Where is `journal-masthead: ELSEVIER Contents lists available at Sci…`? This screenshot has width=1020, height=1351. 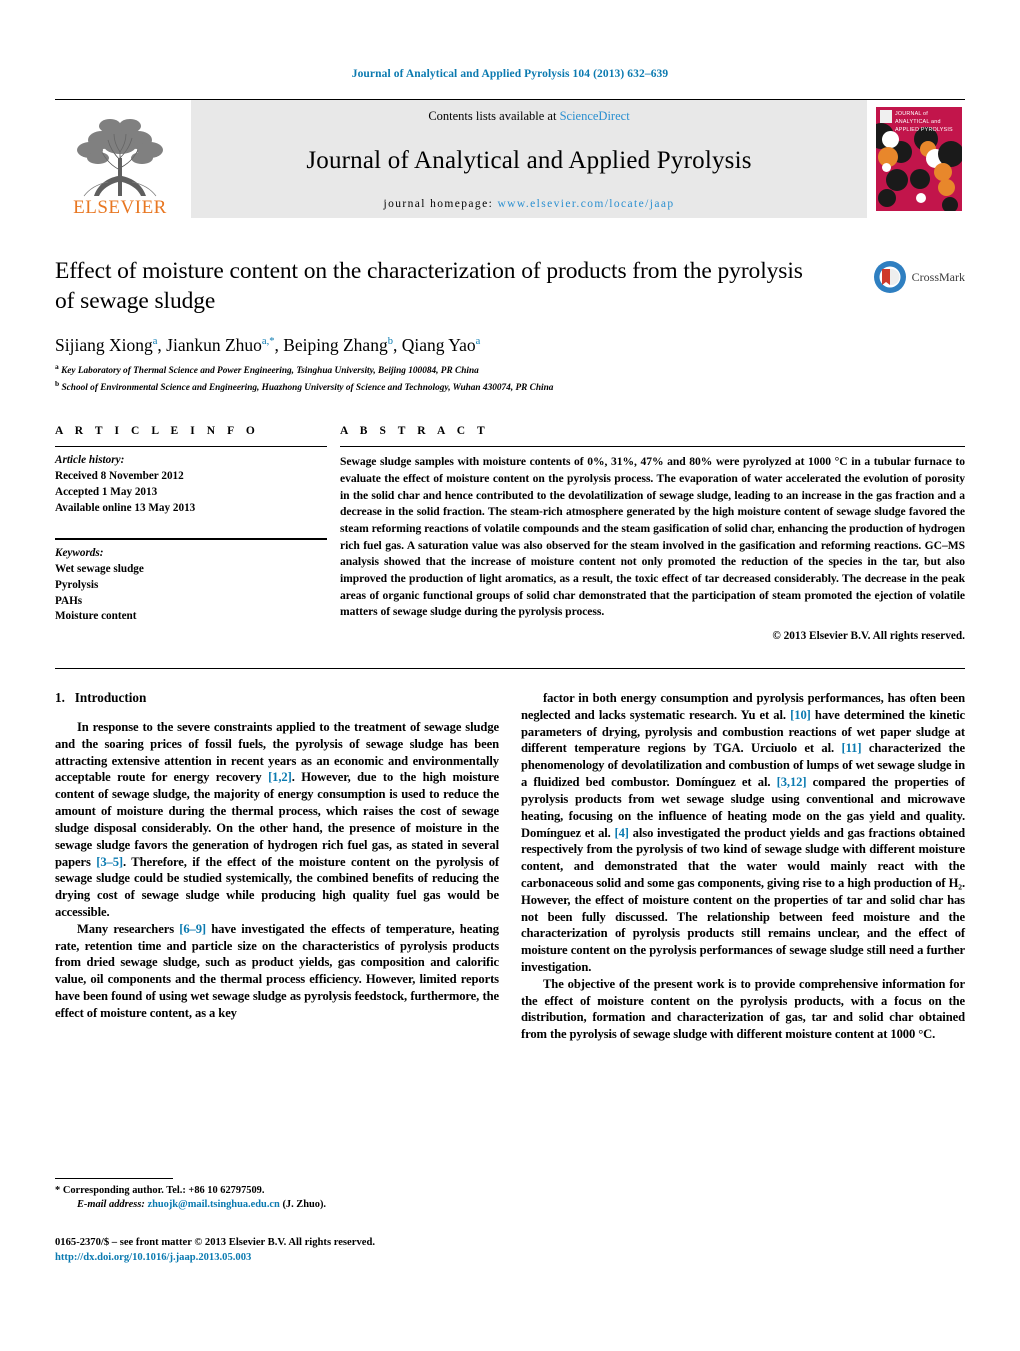 journal-masthead: ELSEVIER Contents lists available at Sci… is located at coordinates (510, 158).